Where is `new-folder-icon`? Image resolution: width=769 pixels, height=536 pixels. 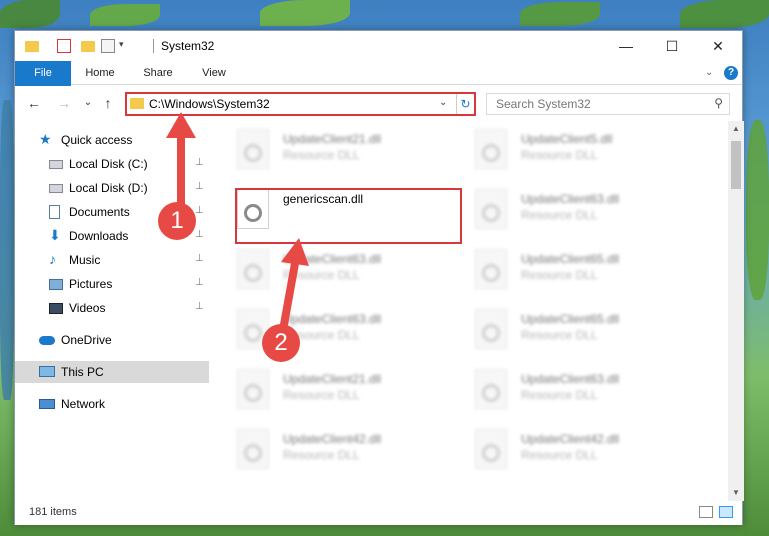
new-folder-icon is located at coordinates (88, 46).